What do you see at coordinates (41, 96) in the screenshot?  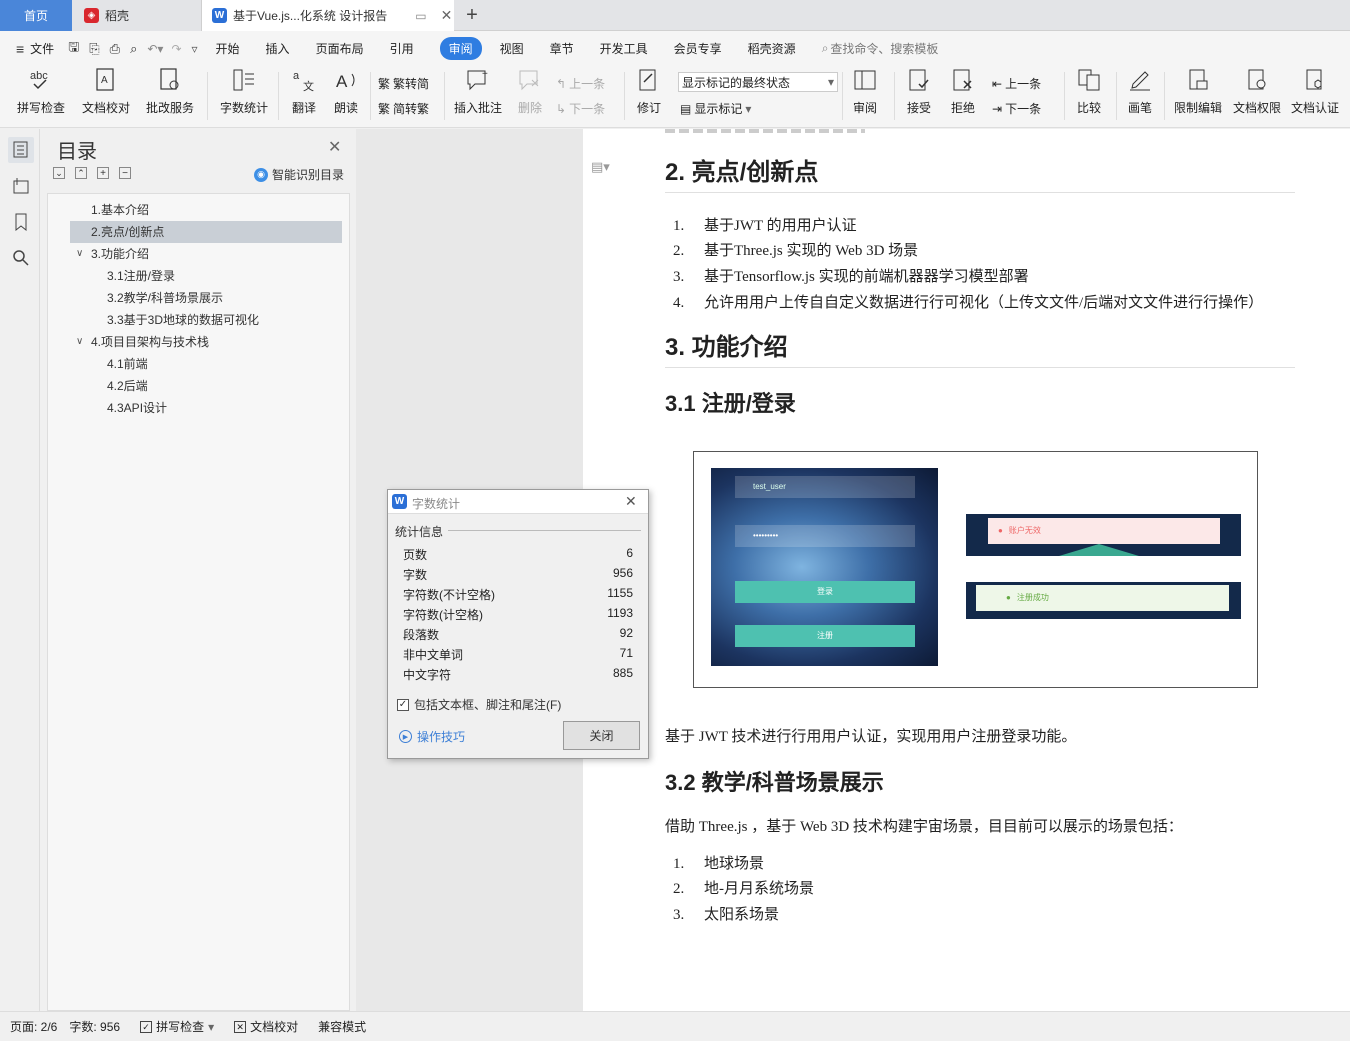 I see `spell-check-button: abc 拼写检查` at bounding box center [41, 96].